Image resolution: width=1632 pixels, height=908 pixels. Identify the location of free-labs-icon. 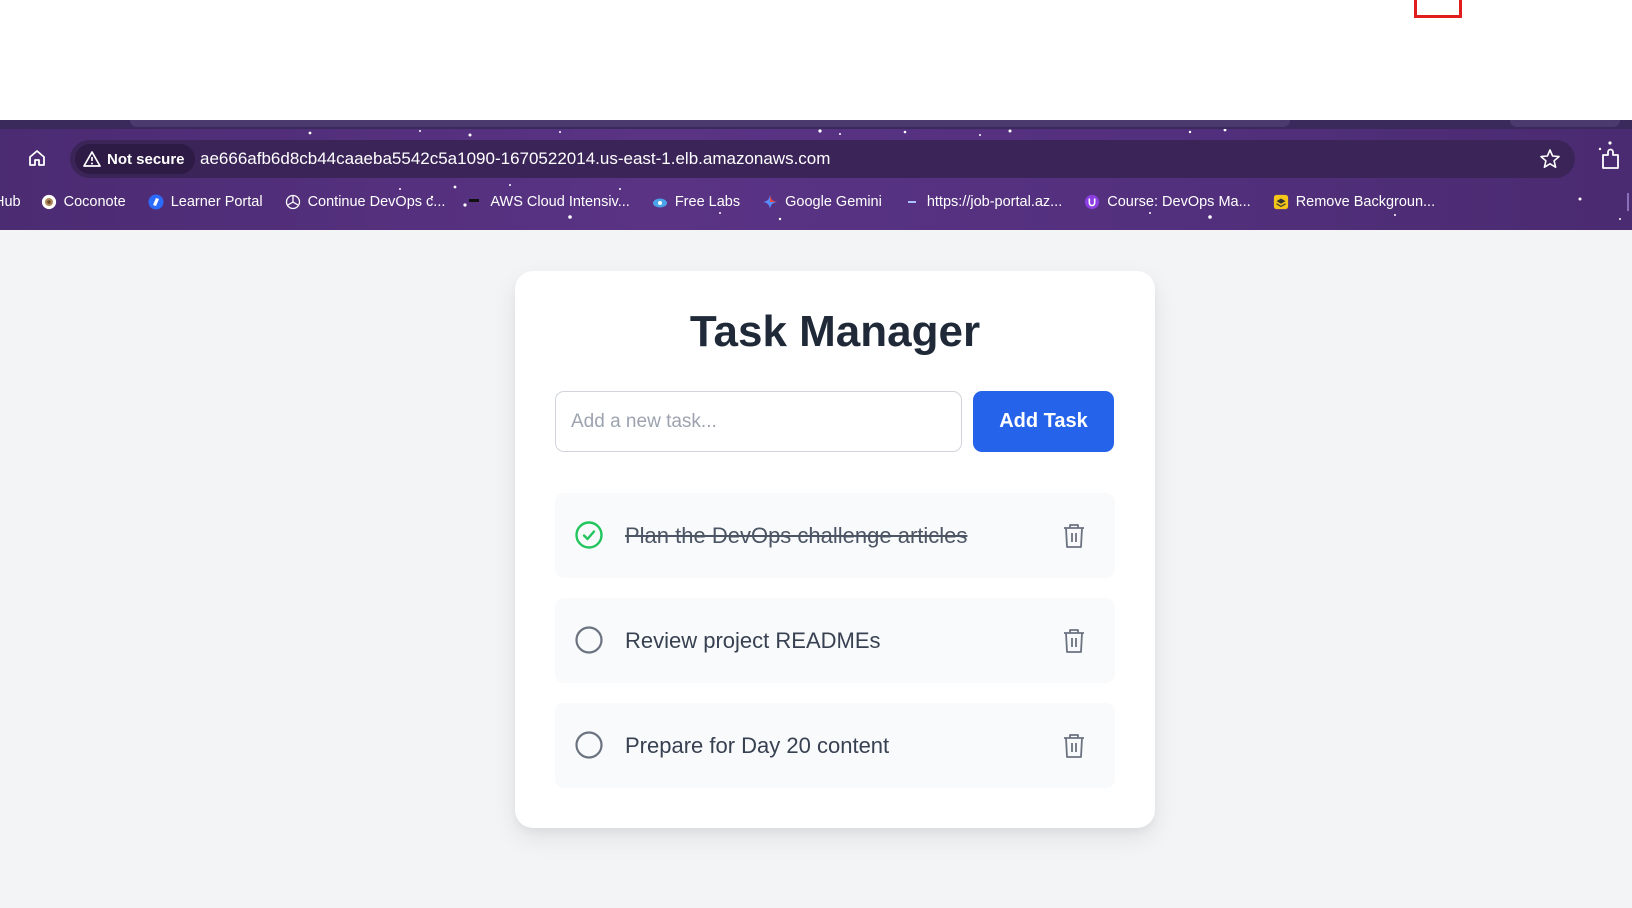
(660, 202).